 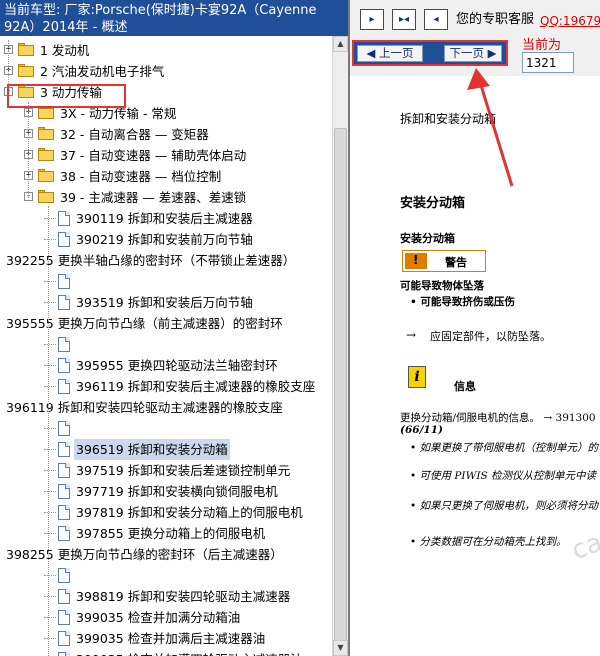 What do you see at coordinates (166, 418) in the screenshot?
I see `tree-item: 396119 拆卸和安装四轮驱动主减速器的橡胶支座` at bounding box center [166, 418].